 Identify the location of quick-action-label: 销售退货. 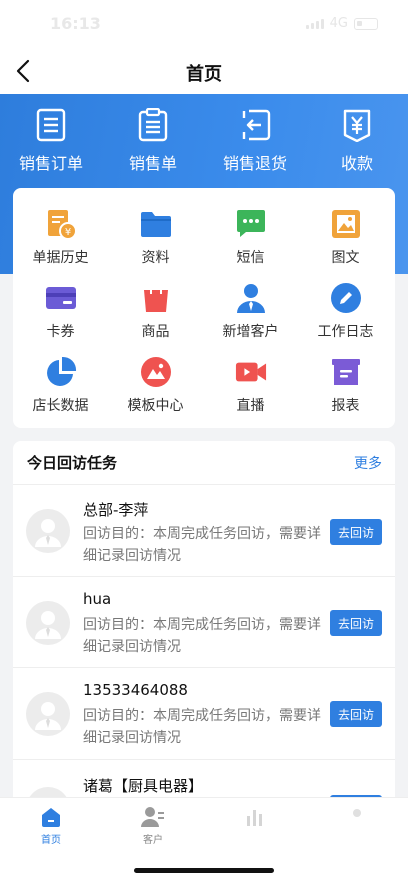
(254, 163).